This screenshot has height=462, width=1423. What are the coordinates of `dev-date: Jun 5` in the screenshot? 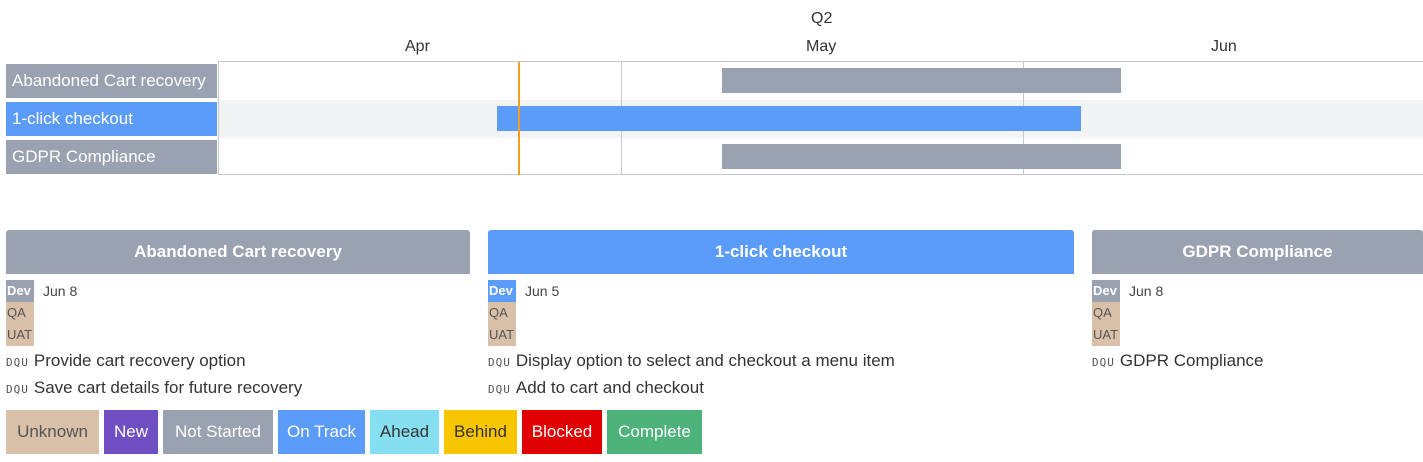 It's located at (542, 291).